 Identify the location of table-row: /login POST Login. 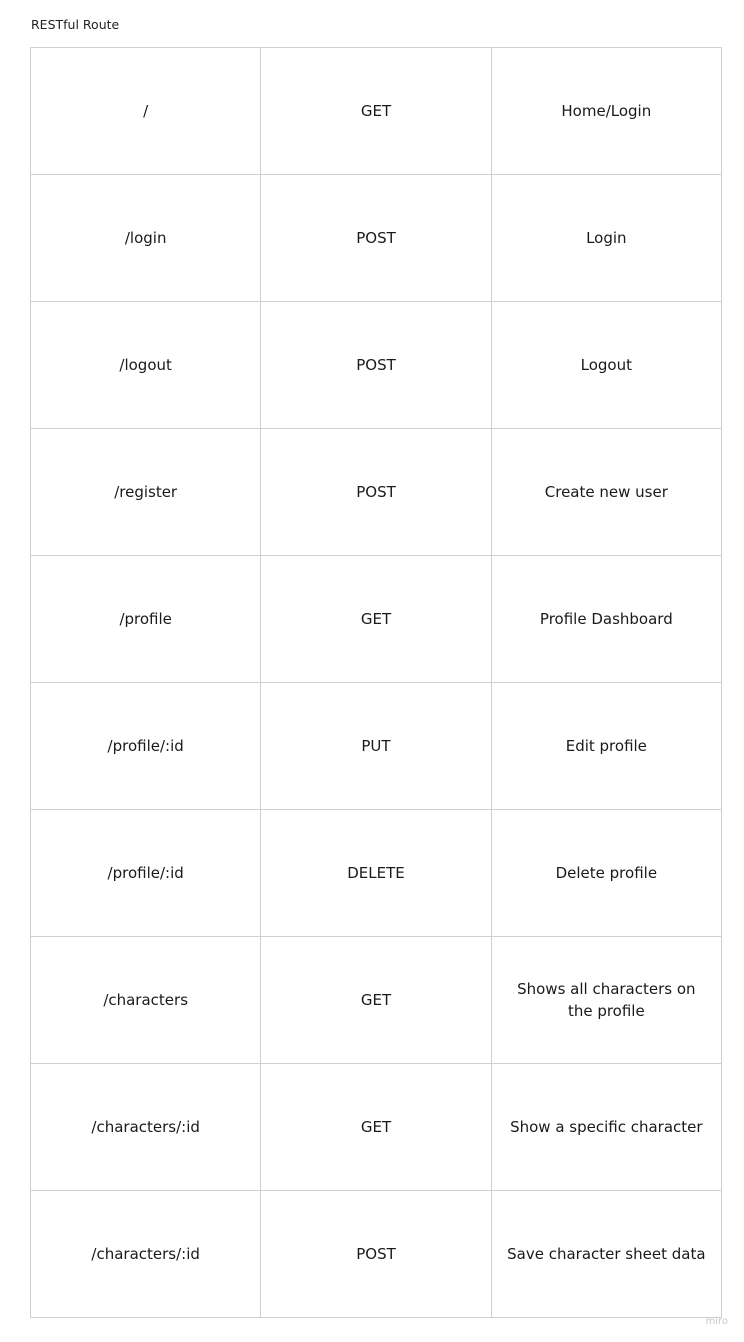
(376, 238).